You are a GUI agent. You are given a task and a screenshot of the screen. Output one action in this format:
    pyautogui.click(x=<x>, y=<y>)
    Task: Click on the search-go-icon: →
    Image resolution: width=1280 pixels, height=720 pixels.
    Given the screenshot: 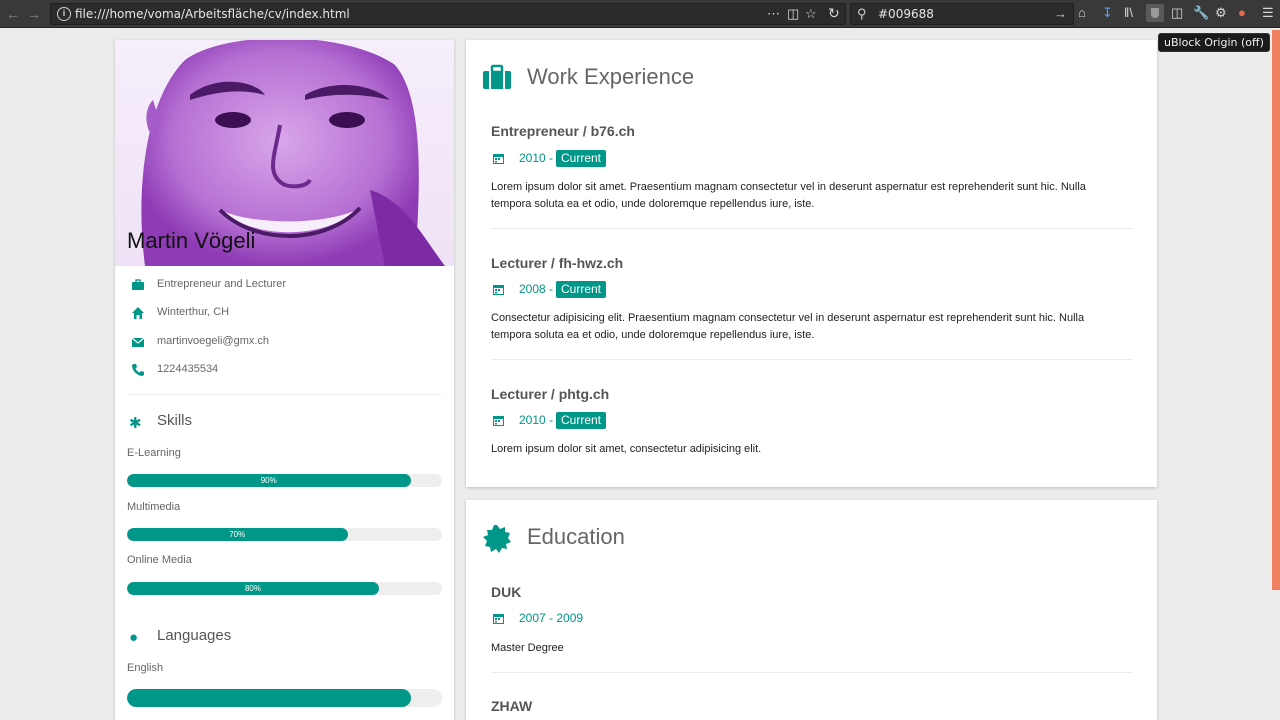 What is the action you would take?
    pyautogui.click(x=1060, y=13)
    